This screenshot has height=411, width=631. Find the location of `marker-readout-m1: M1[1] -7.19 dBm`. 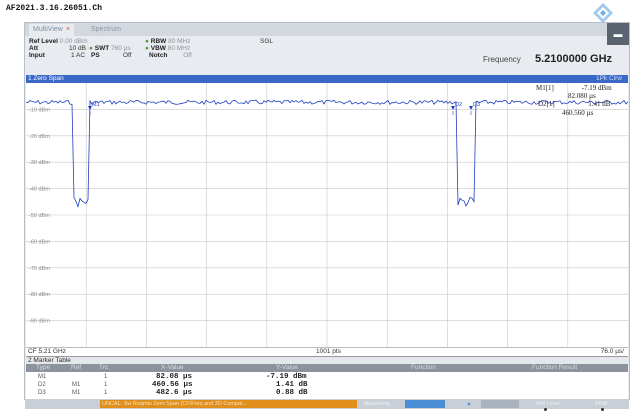

marker-readout-m1: M1[1] -7.19 dBm is located at coordinates (574, 88).